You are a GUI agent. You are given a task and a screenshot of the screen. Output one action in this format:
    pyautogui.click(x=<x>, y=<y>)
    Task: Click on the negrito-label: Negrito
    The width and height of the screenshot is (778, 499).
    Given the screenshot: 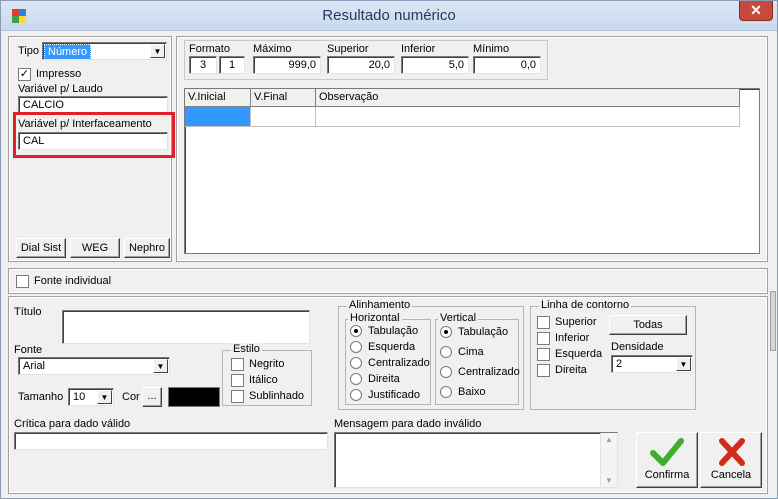 What is the action you would take?
    pyautogui.click(x=267, y=364)
    